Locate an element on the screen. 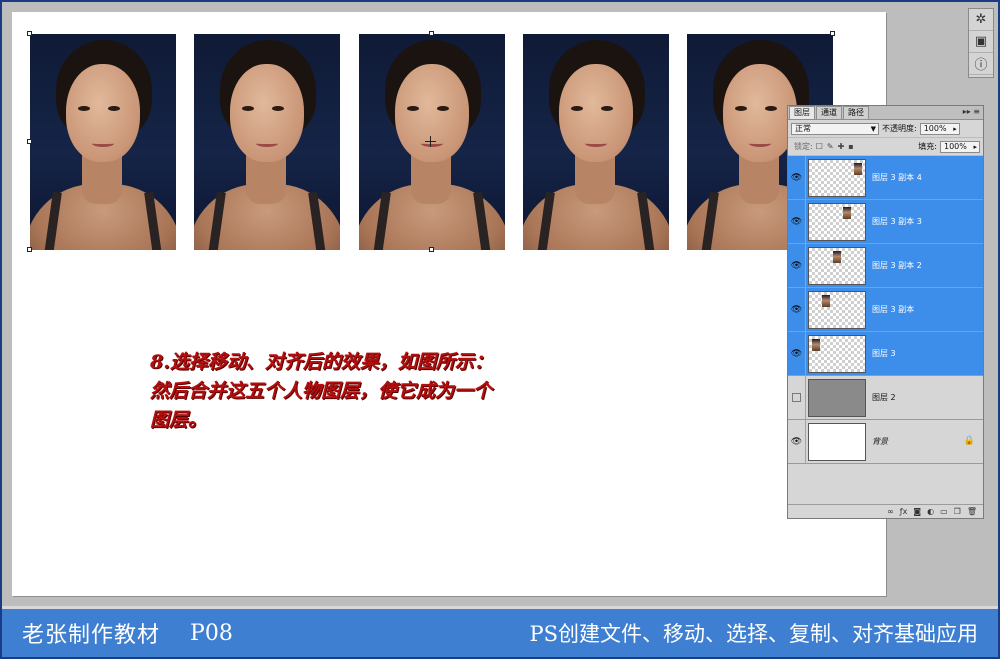 The height and width of the screenshot is (659, 1000). brush-settings-icon: ✲ is located at coordinates (981, 20).